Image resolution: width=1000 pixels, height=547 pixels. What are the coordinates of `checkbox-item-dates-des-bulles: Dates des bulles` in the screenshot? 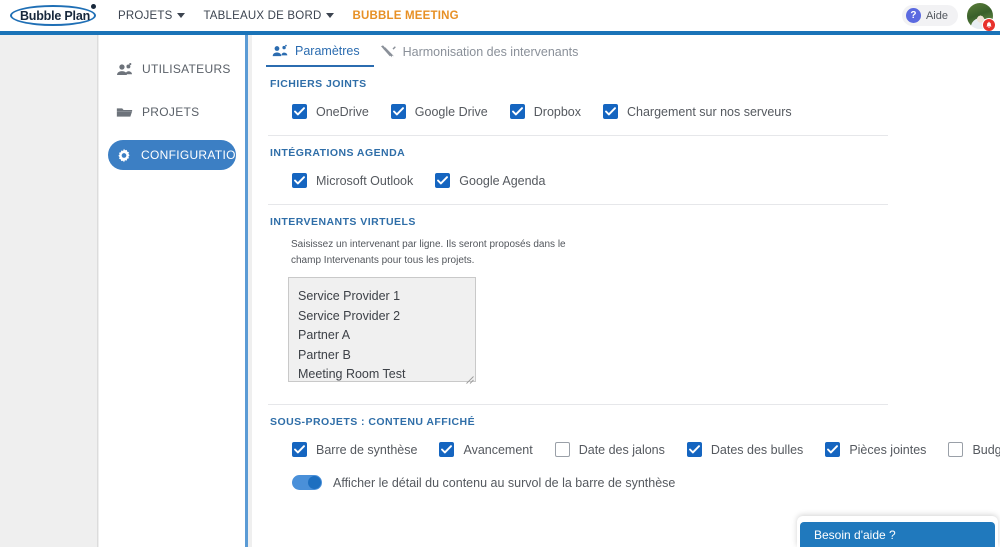 It's located at (745, 449).